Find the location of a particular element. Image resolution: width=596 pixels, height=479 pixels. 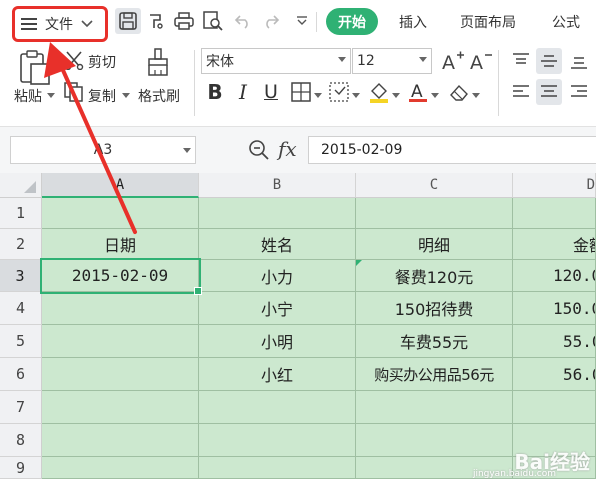

cell-a1 is located at coordinates (120, 213).